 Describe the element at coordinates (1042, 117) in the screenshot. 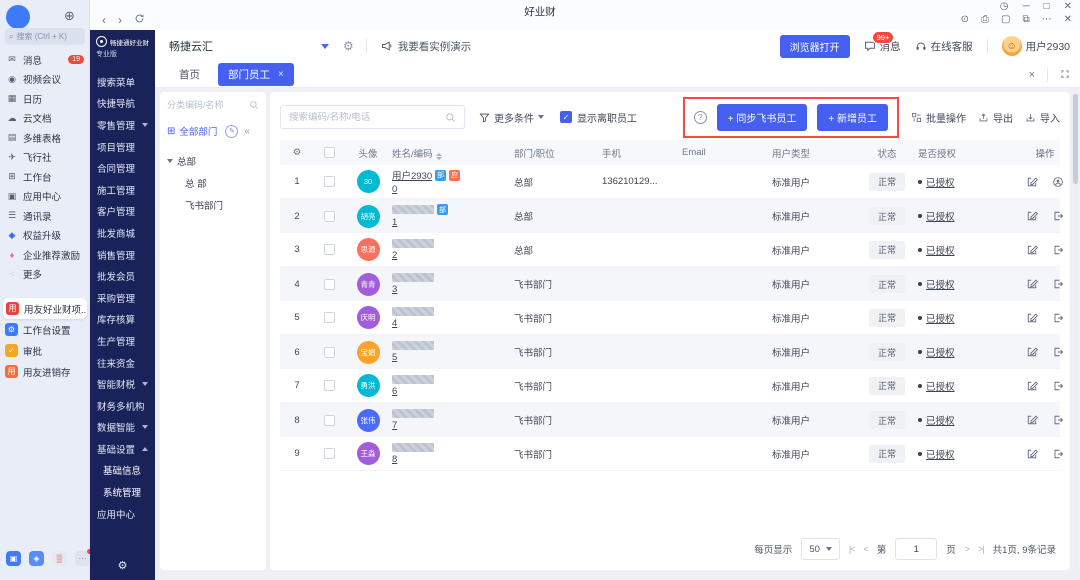

I see `import-button: 导入` at that location.